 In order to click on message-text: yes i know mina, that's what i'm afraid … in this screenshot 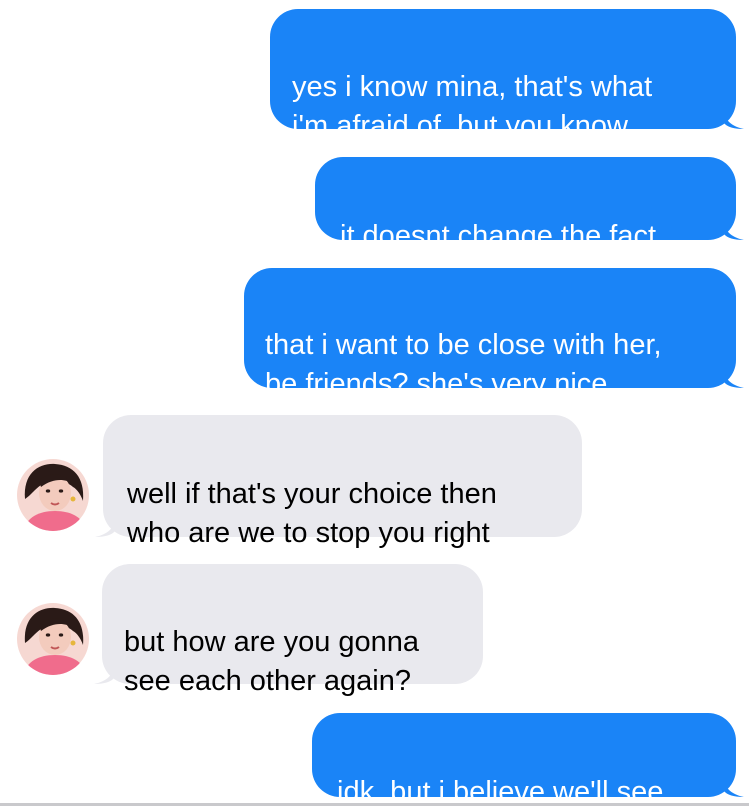, I will do `click(472, 106)`.